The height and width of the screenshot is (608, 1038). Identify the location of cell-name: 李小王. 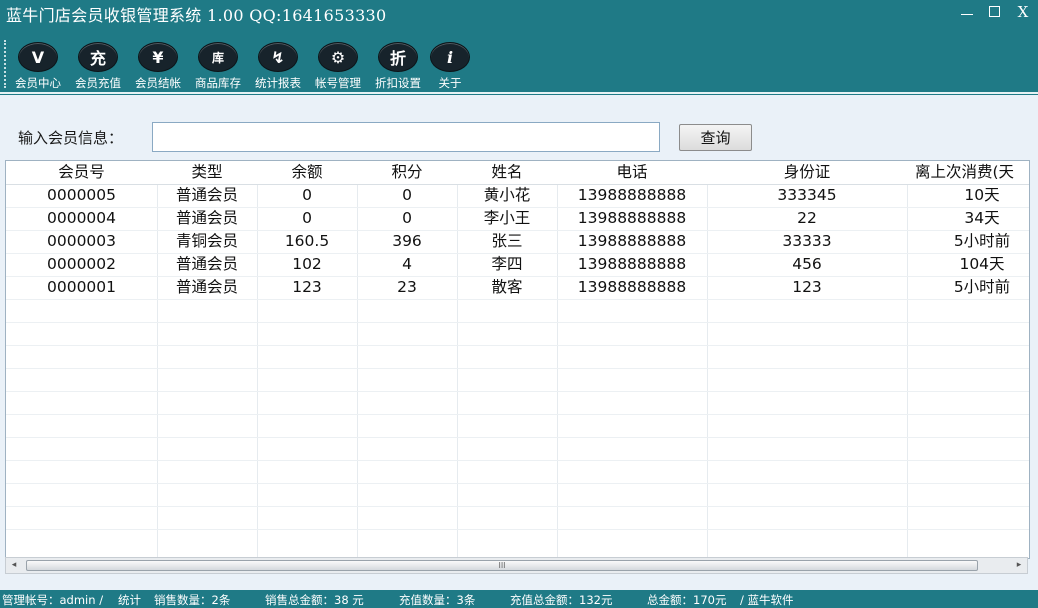
(507, 218).